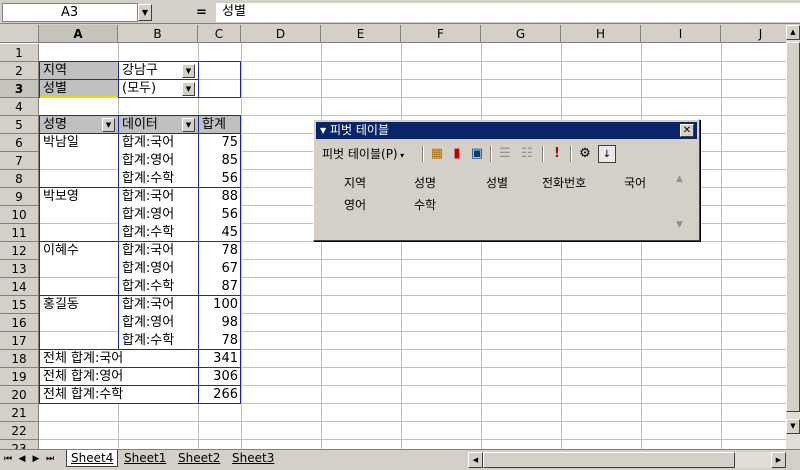 The height and width of the screenshot is (470, 800). I want to click on row-header: 2, so click(19, 71).